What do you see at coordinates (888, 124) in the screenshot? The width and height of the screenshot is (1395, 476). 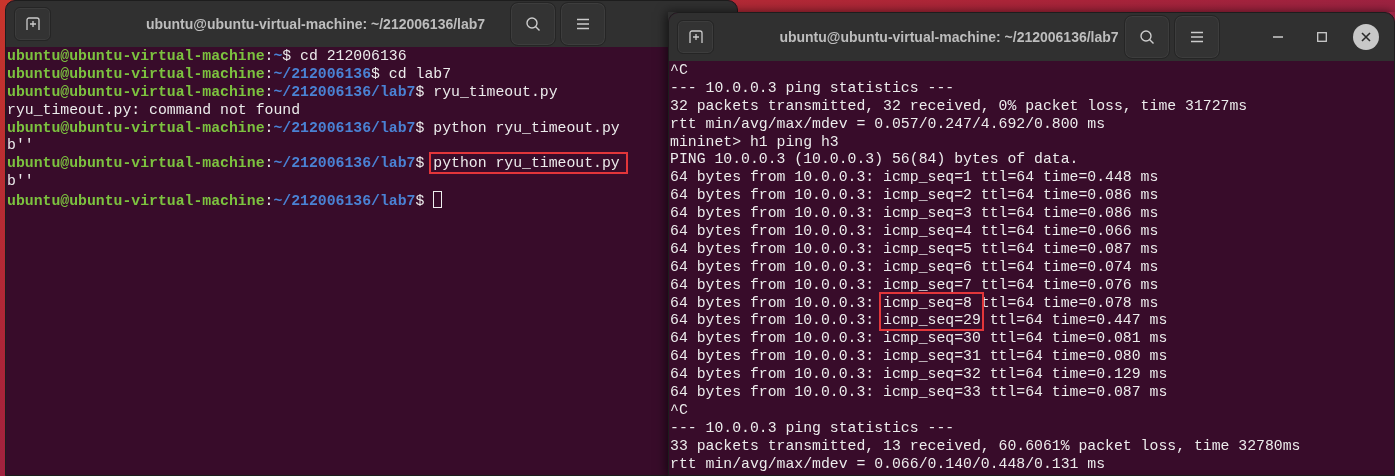 I see `output-line: rtt min/avg/max/mdev = 0.057/0.247/4.692/0.800 ms` at bounding box center [888, 124].